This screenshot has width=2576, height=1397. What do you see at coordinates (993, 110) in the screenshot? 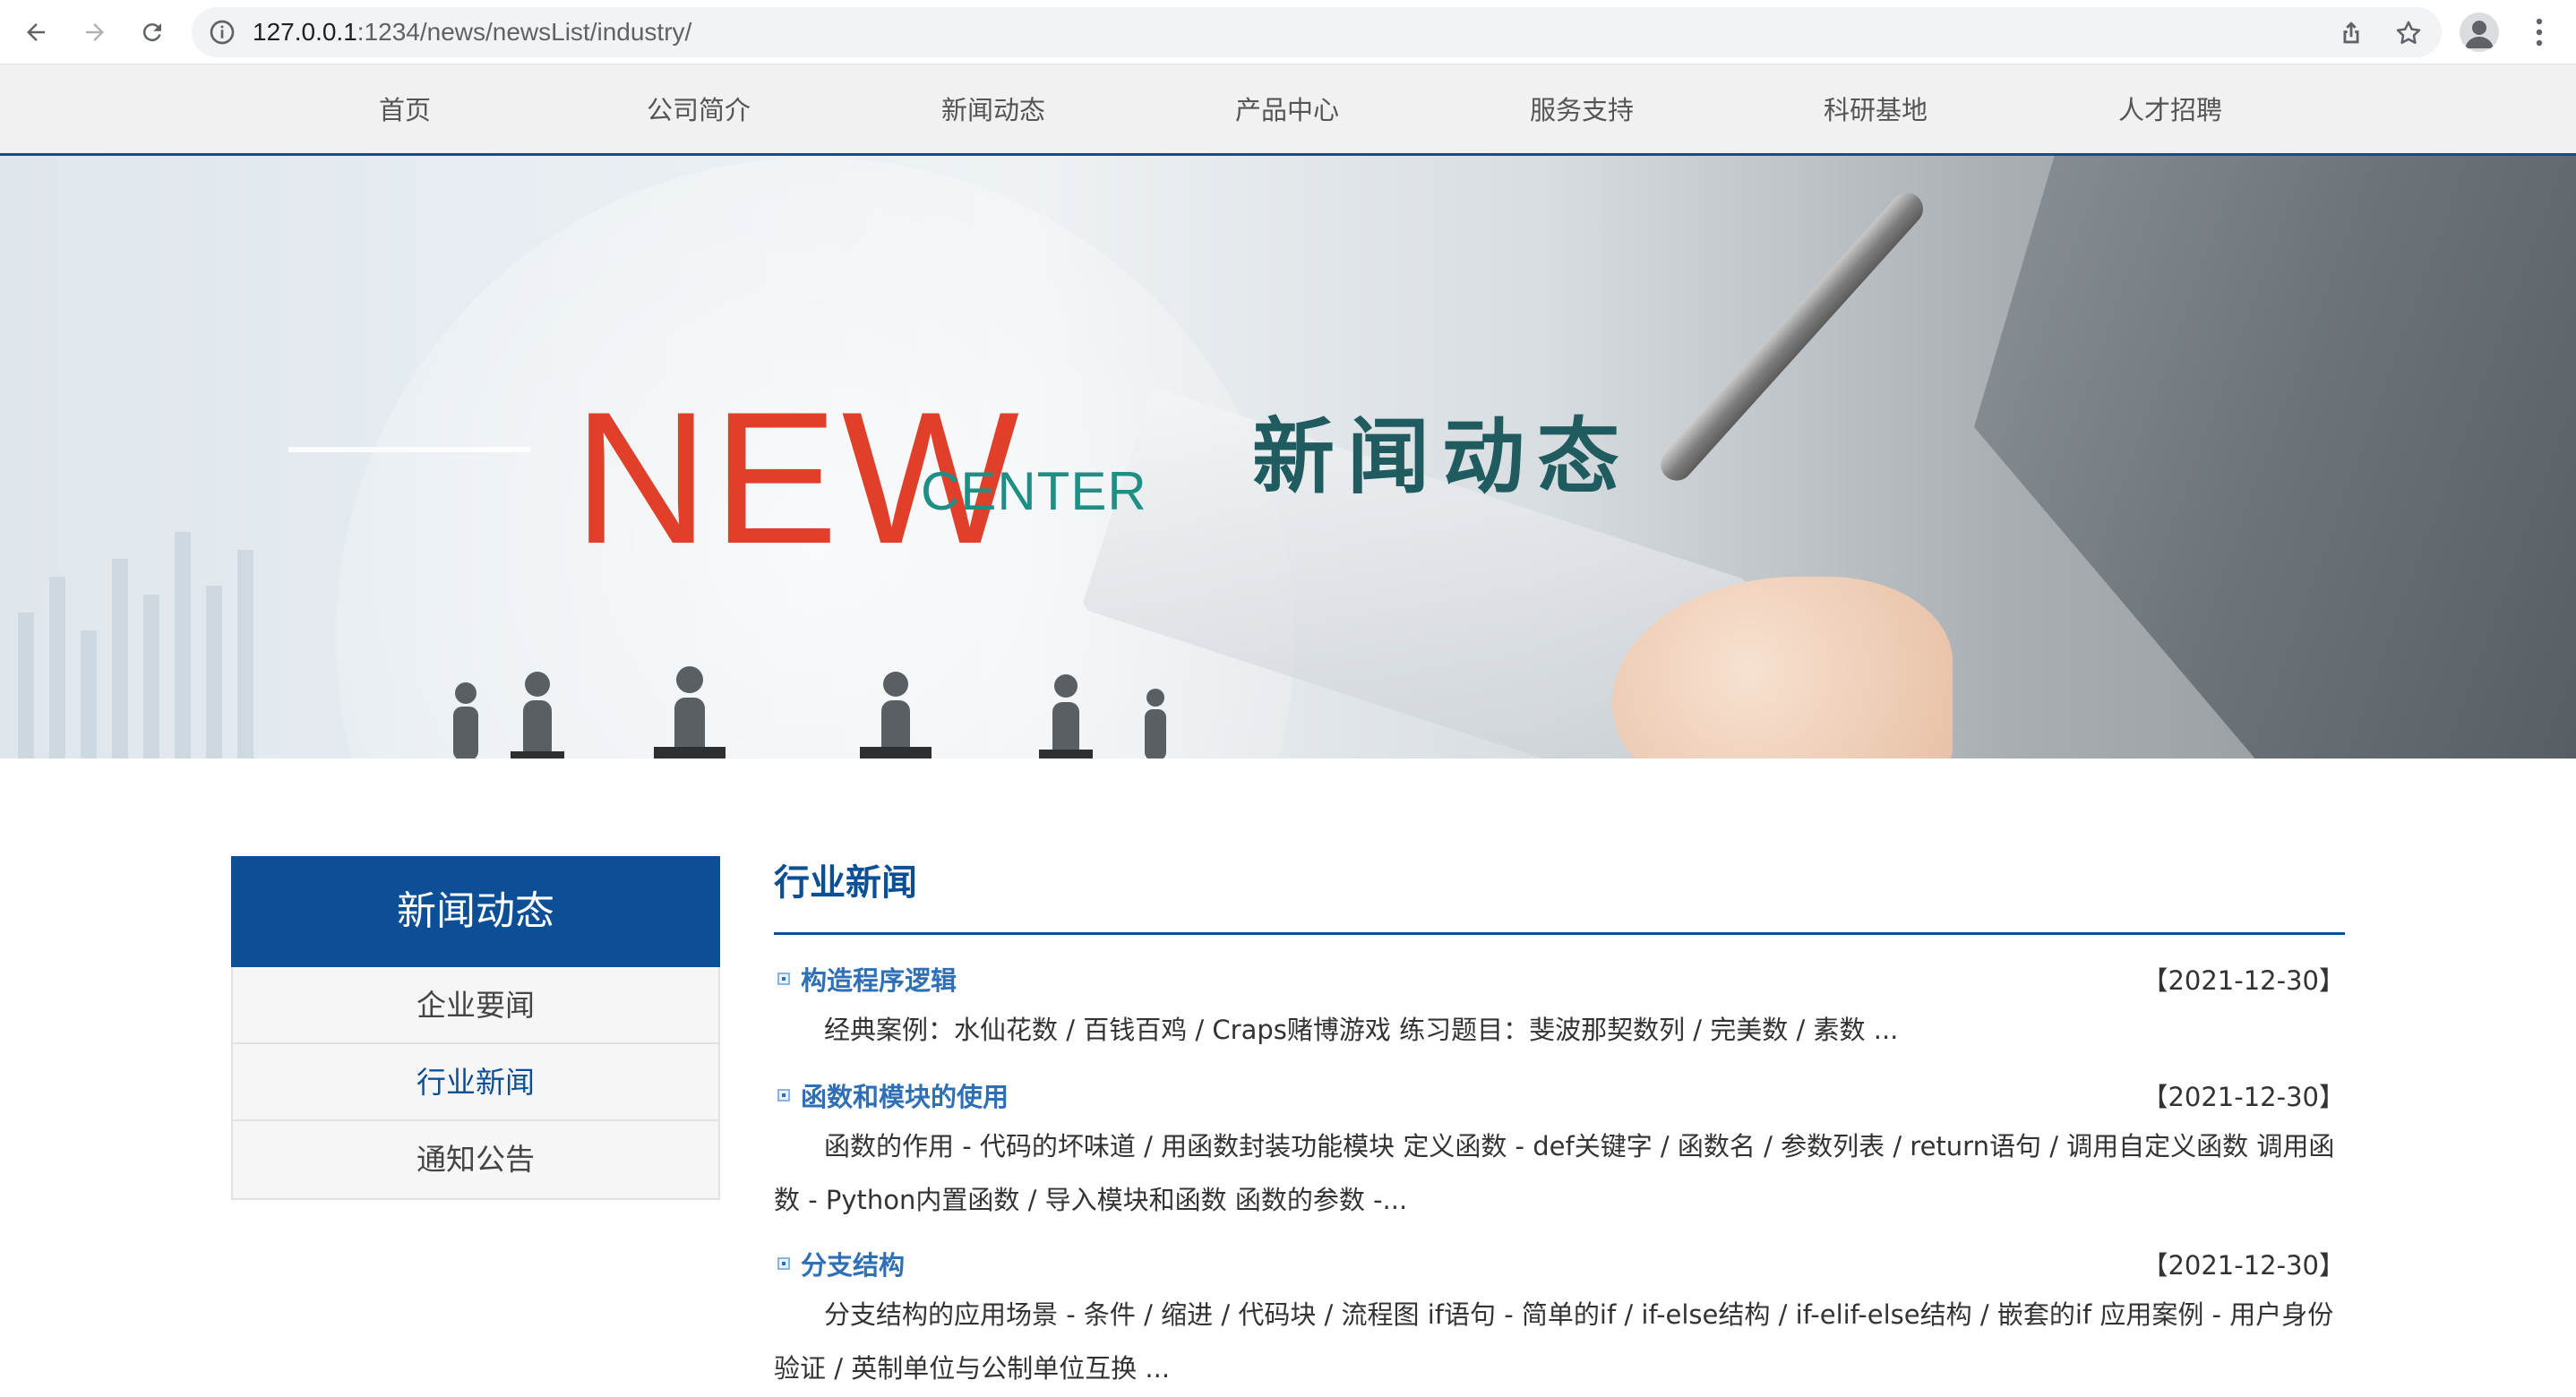
I see `nav-item-news: 新闻动态` at bounding box center [993, 110].